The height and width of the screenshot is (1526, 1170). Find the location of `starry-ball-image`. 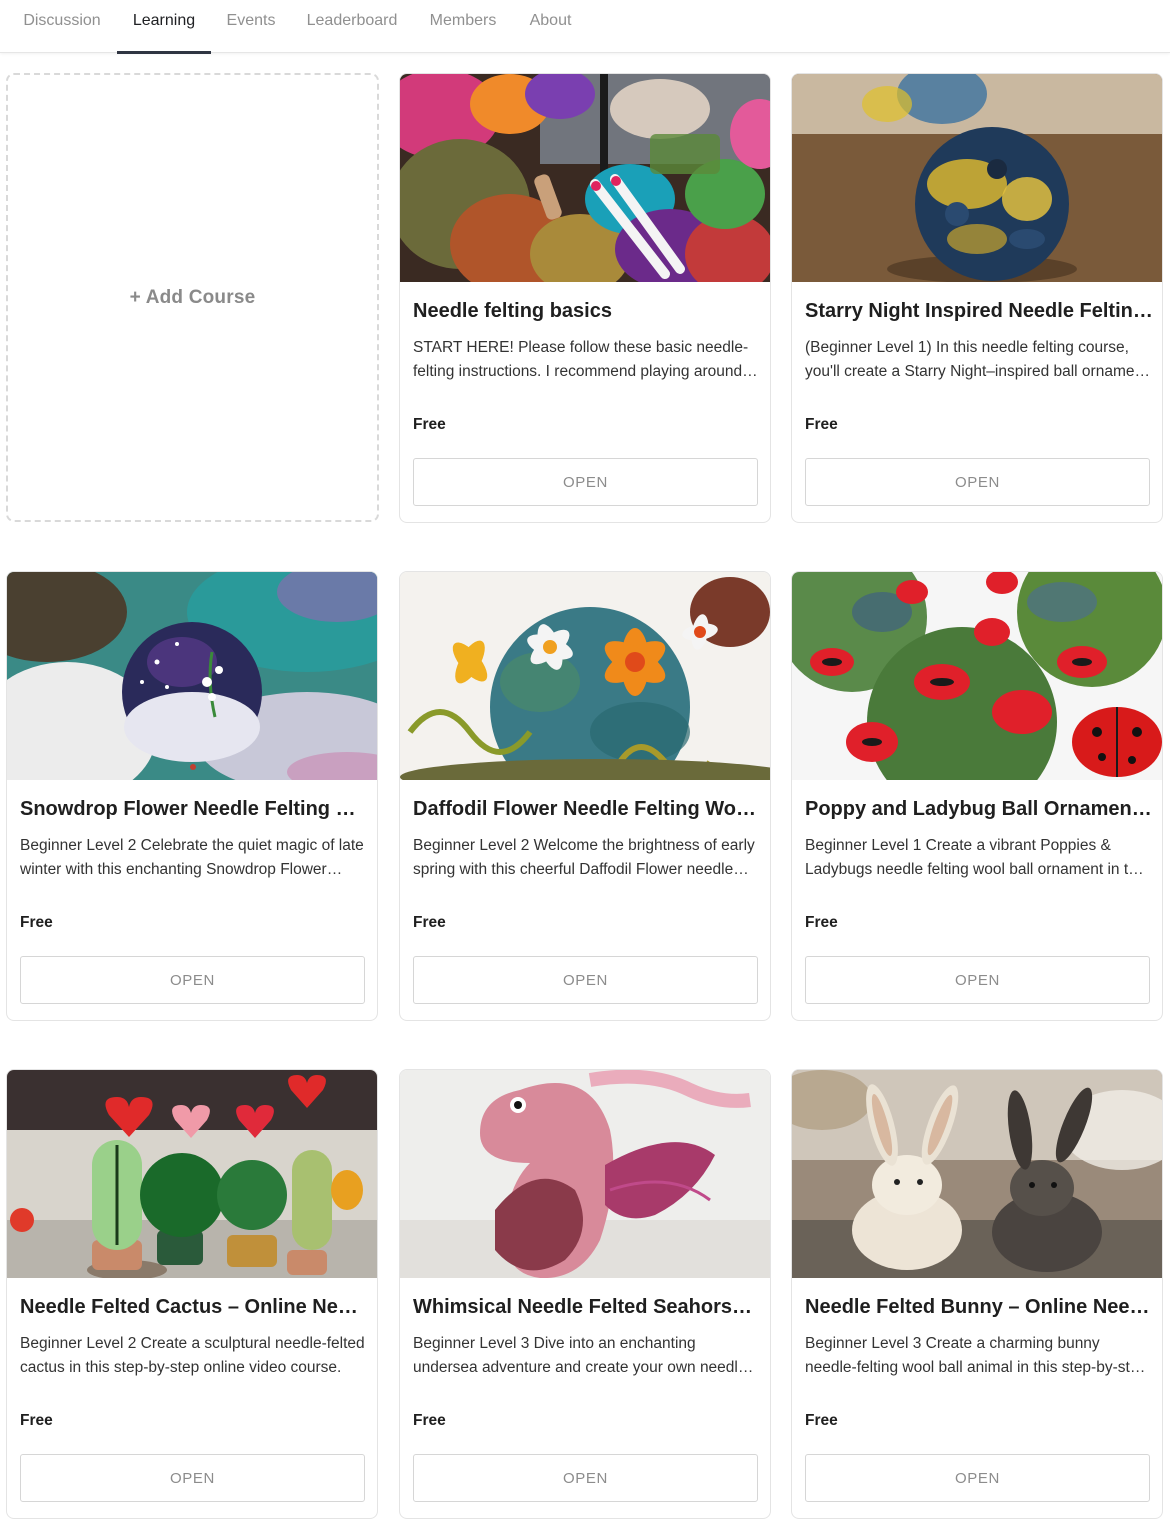

starry-ball-image is located at coordinates (977, 178).